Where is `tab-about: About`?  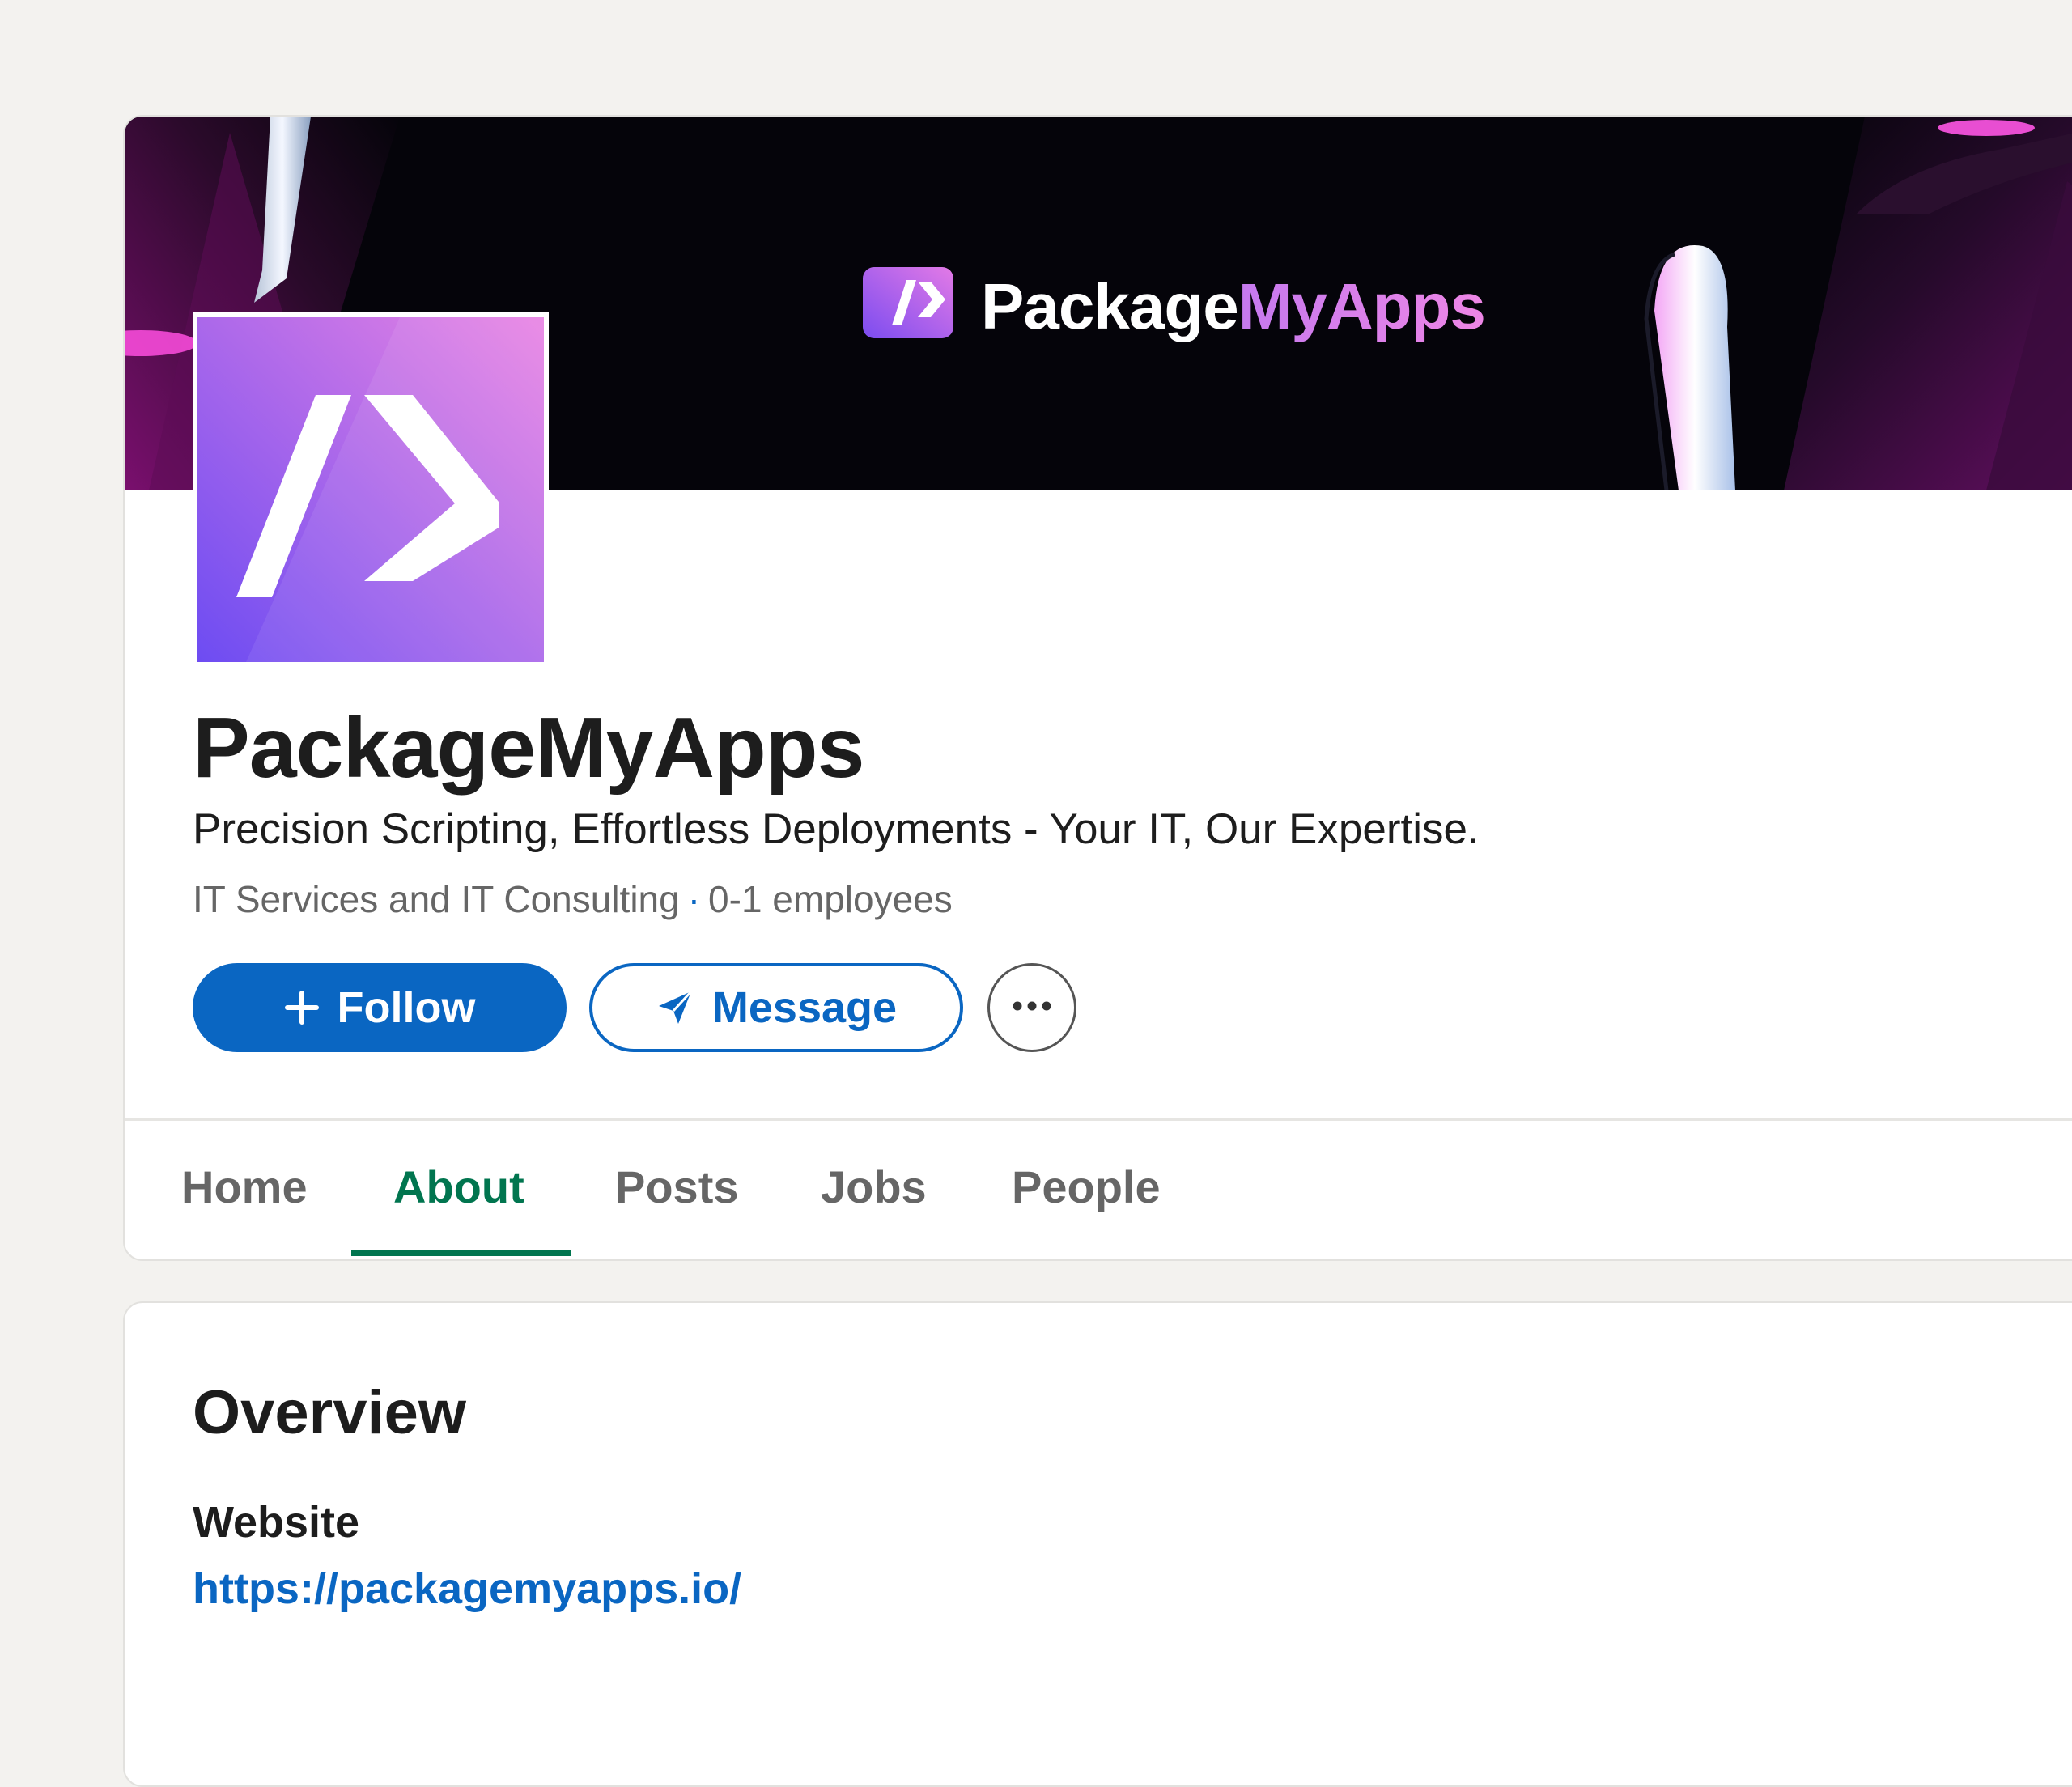 tab-about: About is located at coordinates (458, 1187).